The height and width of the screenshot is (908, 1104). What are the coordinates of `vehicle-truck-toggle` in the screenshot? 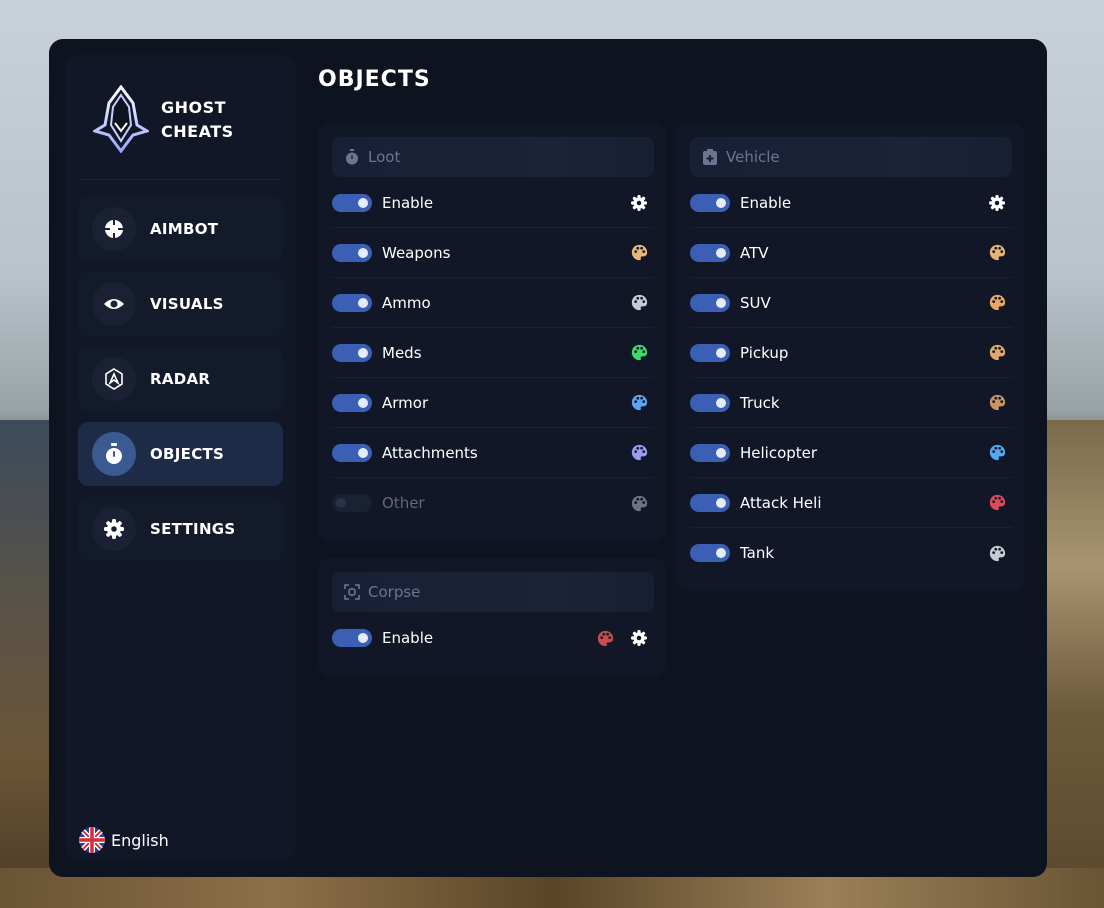 It's located at (710, 402).